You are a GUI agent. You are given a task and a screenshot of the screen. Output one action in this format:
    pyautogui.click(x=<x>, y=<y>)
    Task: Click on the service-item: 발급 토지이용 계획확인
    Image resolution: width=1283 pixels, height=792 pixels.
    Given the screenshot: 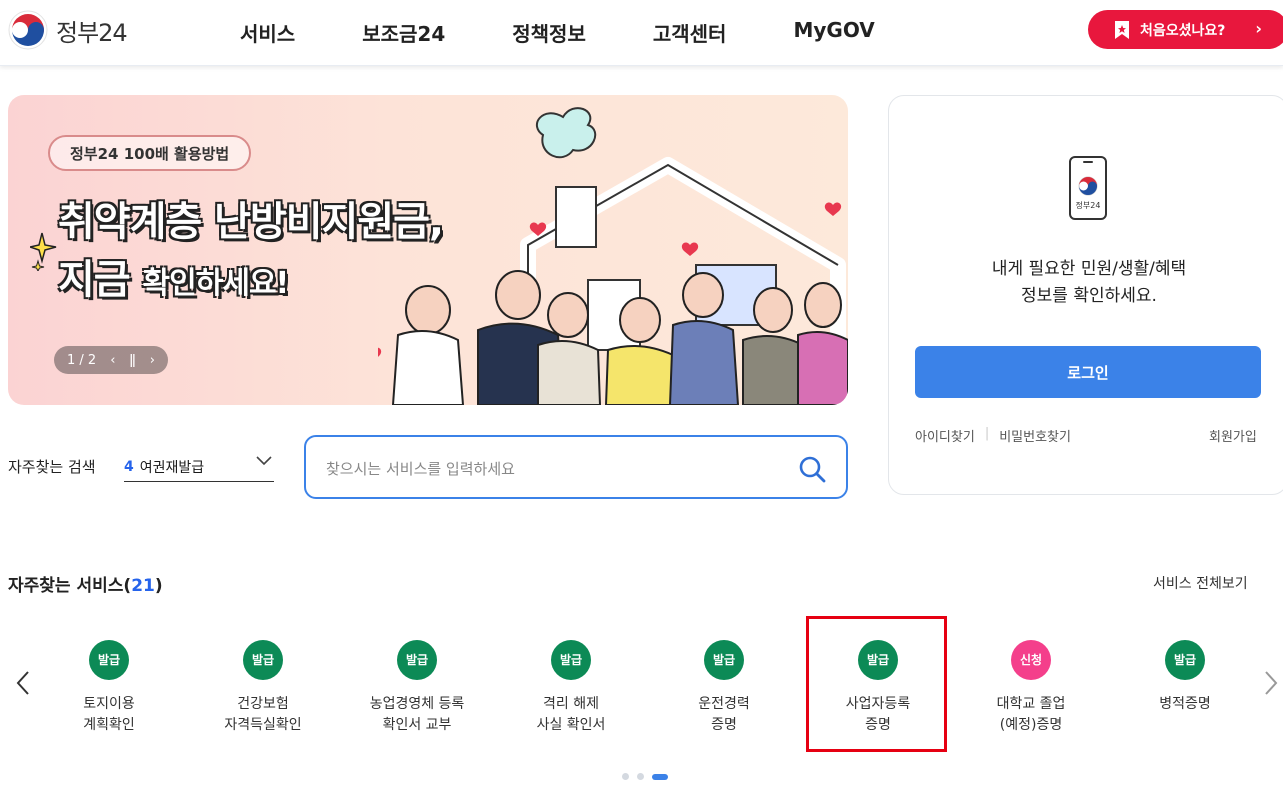 What is the action you would take?
    pyautogui.click(x=109, y=690)
    